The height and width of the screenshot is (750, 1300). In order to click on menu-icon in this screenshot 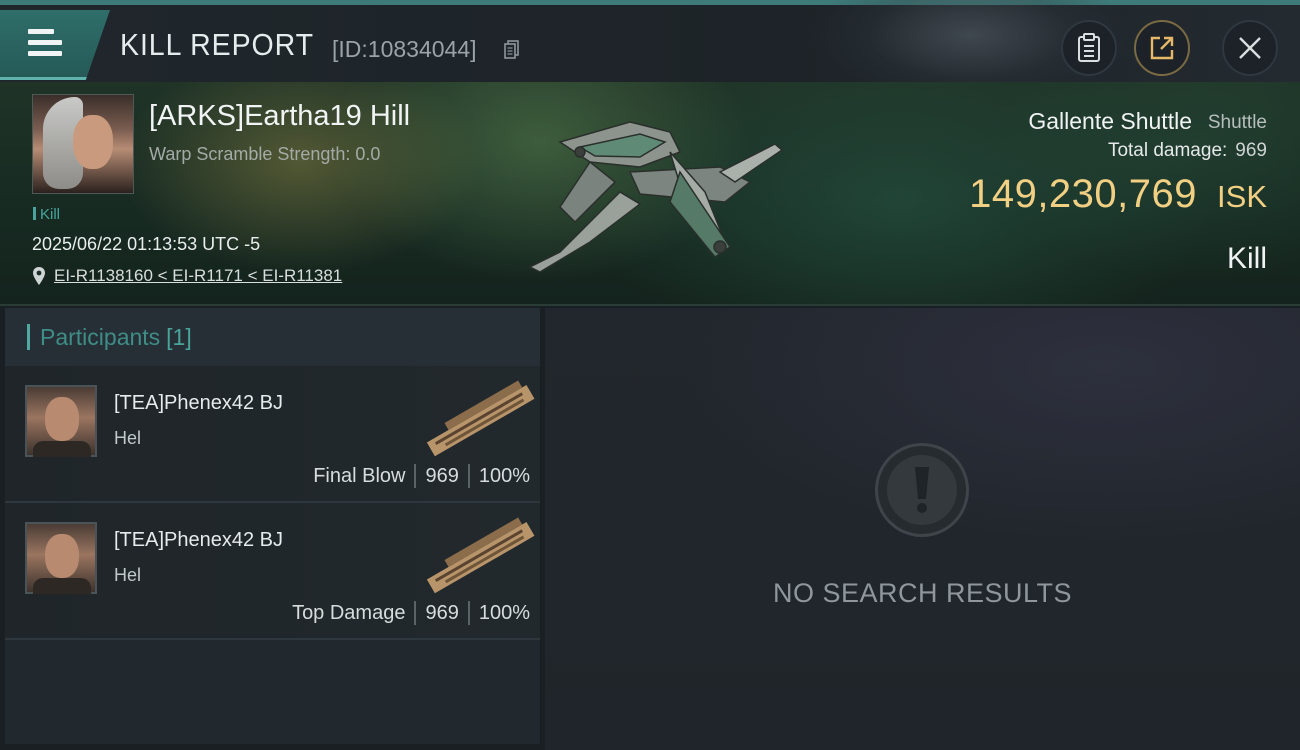, I will do `click(45, 43)`.